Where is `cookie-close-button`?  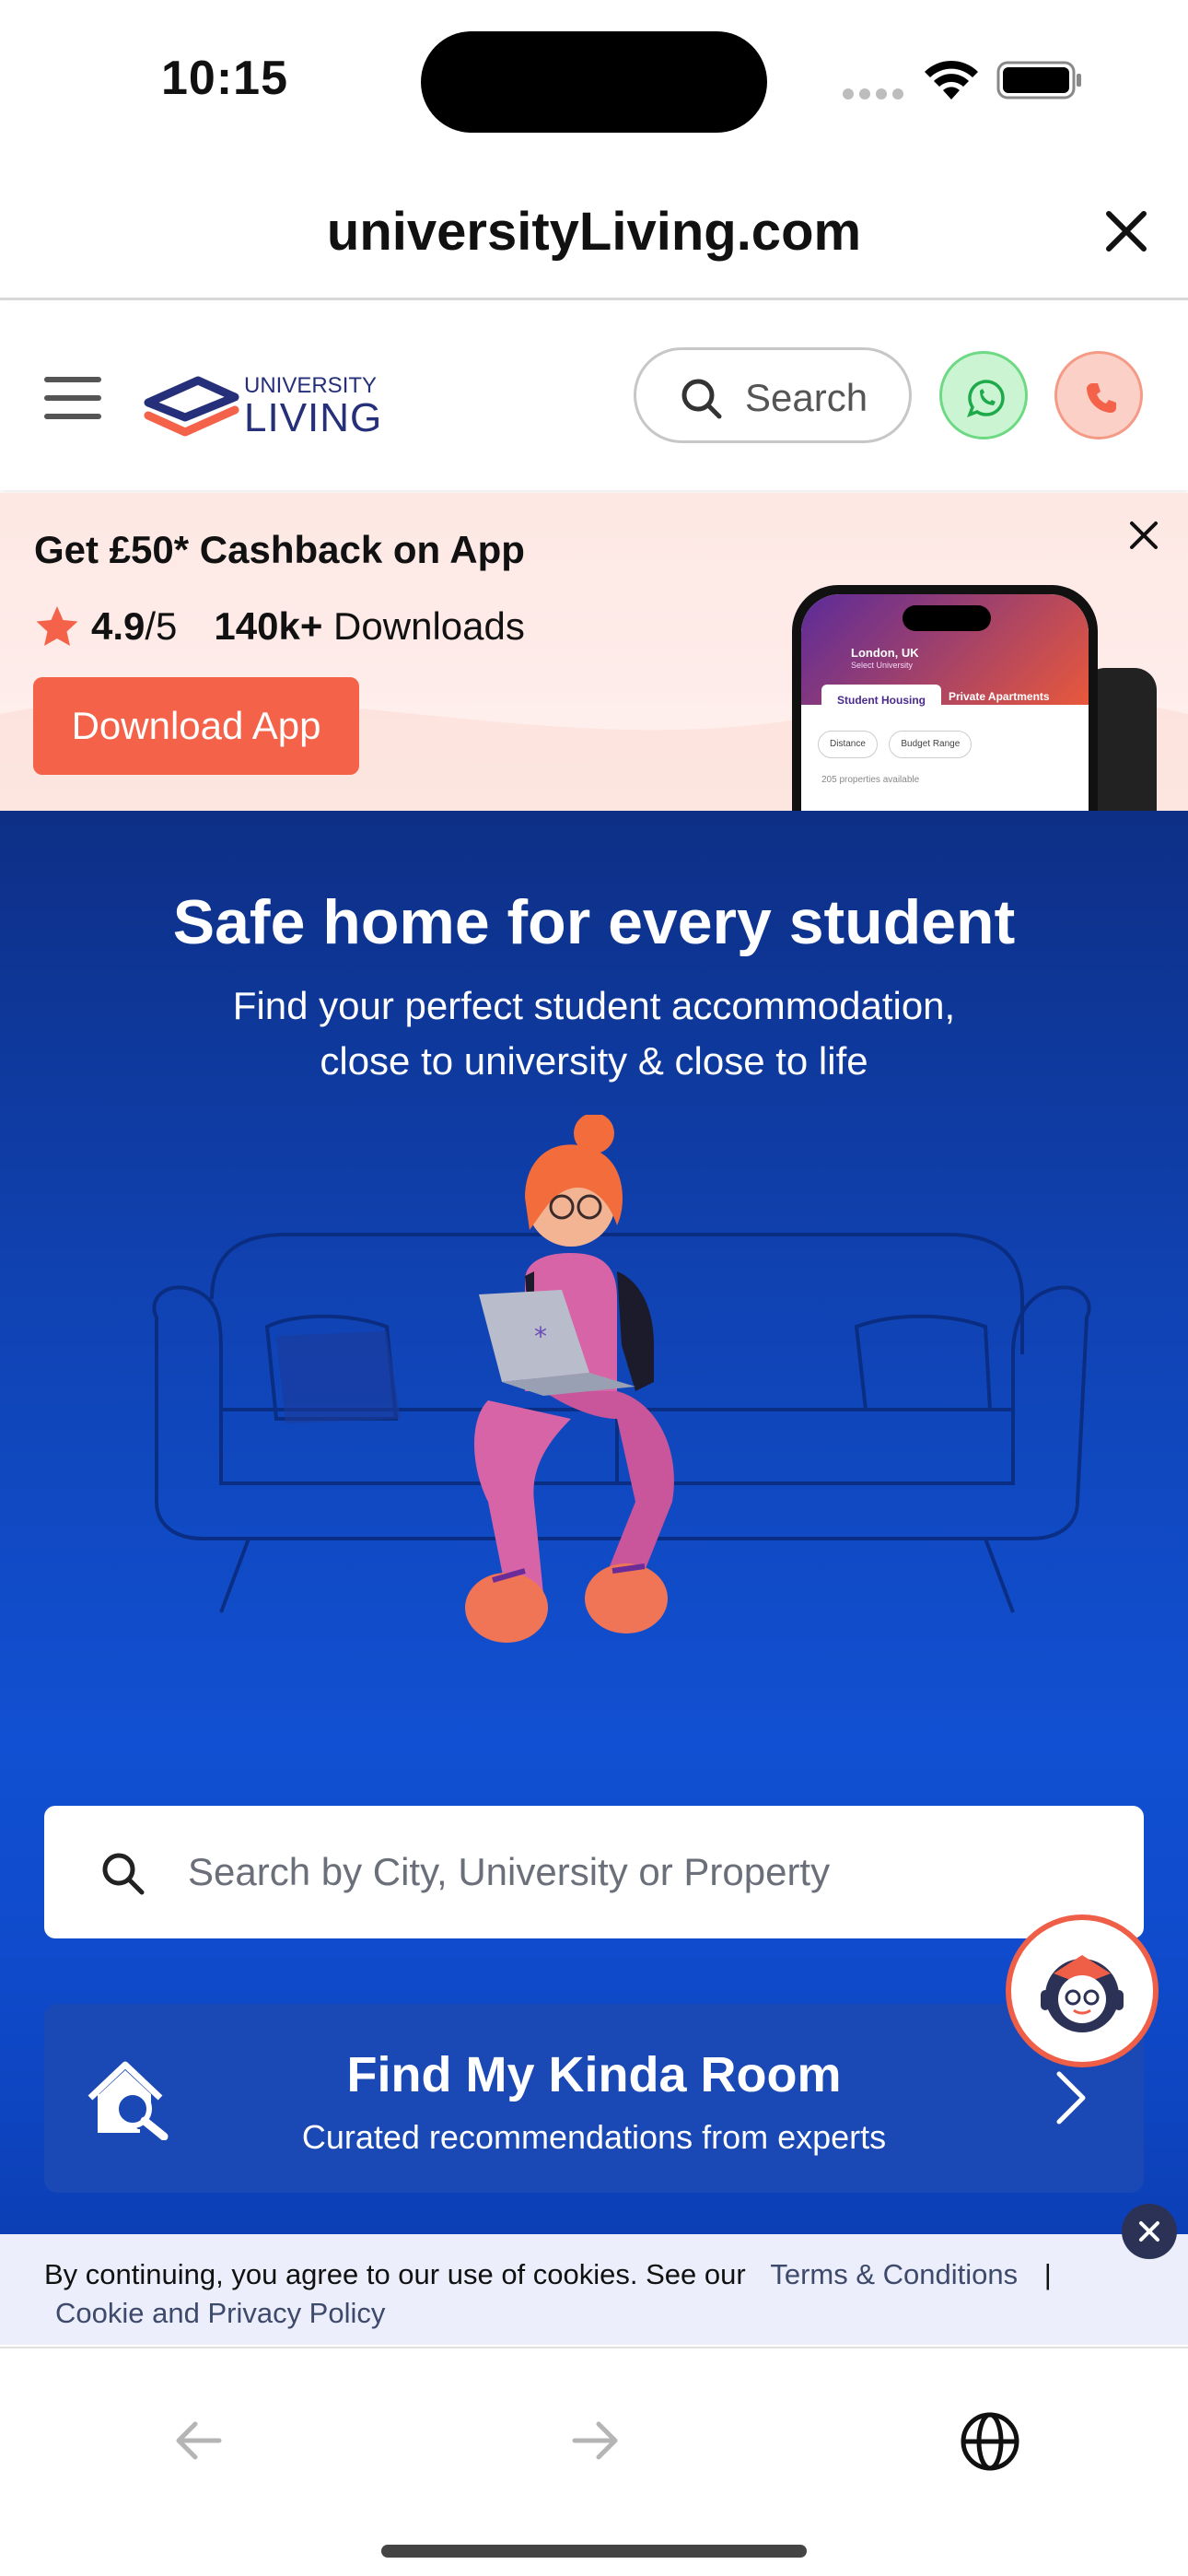 cookie-close-button is located at coordinates (1149, 2231).